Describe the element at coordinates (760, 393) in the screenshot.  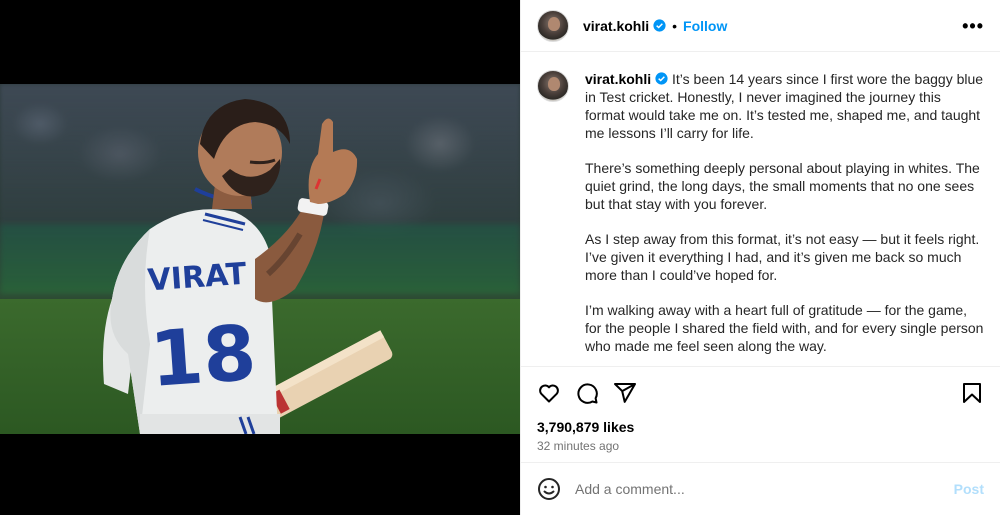
I see `action-bar` at that location.